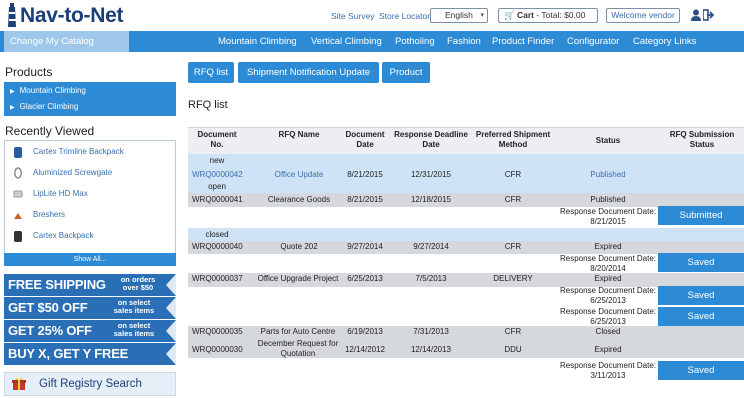 The height and width of the screenshot is (398, 744). What do you see at coordinates (298, 349) in the screenshot?
I see `rfq-name-link: December Request for Quotation` at bounding box center [298, 349].